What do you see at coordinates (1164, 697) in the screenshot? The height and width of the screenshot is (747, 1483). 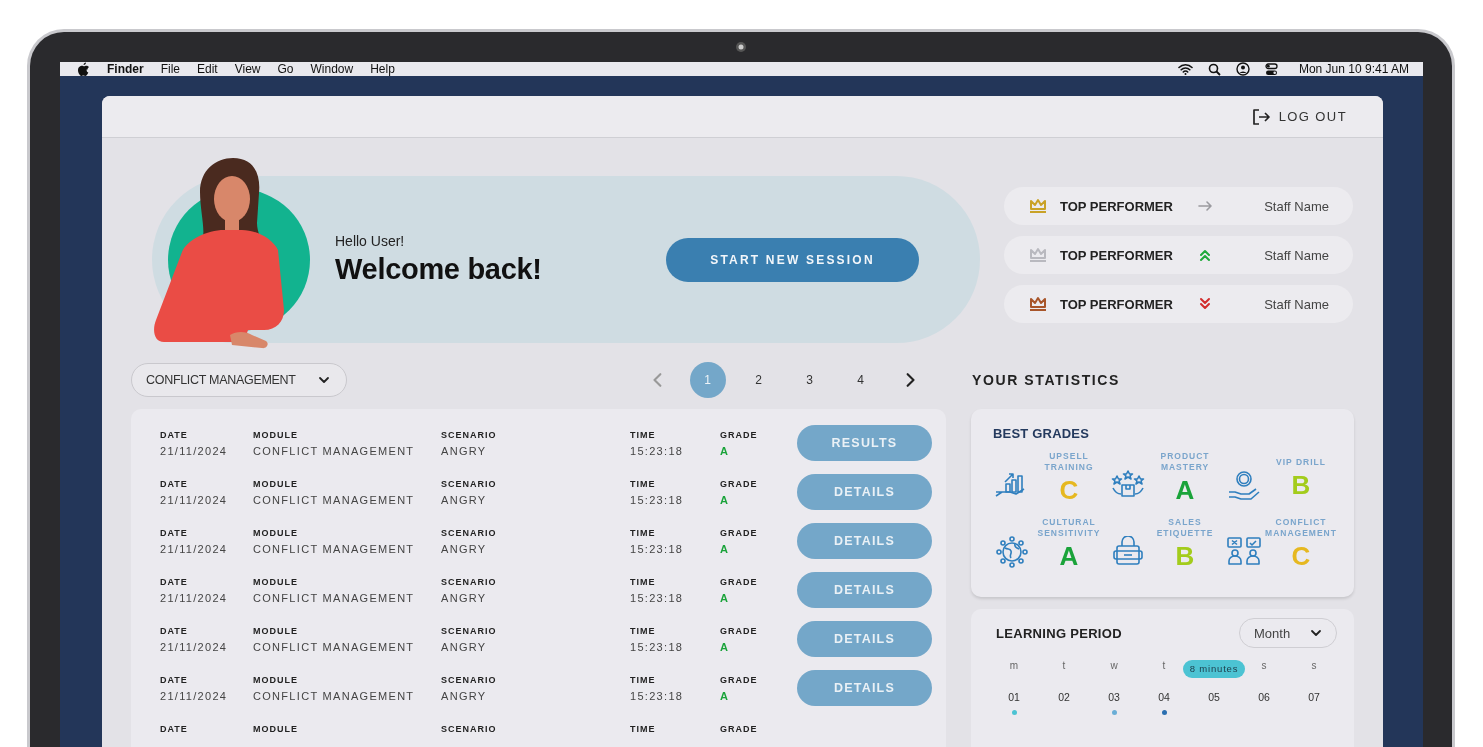 I see `calendar-day: 04` at bounding box center [1164, 697].